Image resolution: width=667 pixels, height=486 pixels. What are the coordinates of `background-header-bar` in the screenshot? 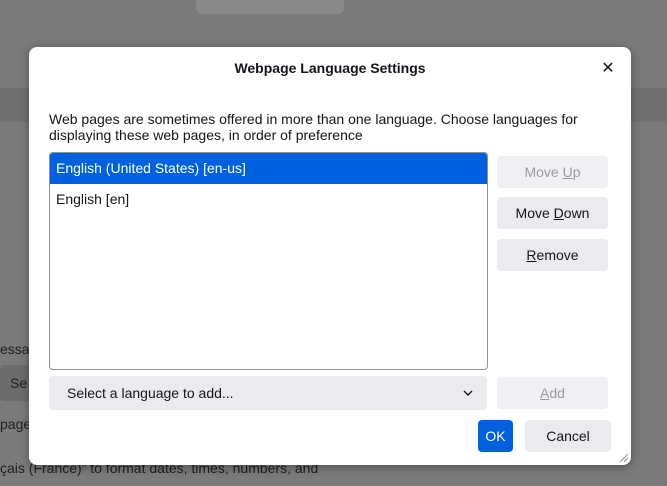 It's located at (270, 7).